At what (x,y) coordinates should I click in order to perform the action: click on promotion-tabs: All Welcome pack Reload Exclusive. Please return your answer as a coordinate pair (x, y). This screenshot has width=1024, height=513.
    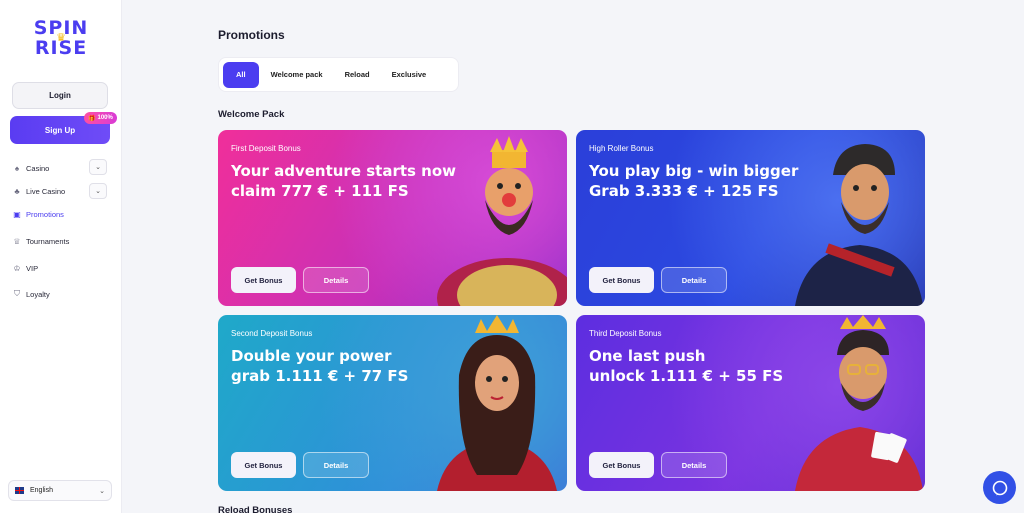
    Looking at the image, I should click on (338, 74).